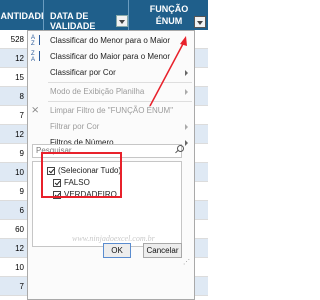 The height and width of the screenshot is (300, 320). Describe the element at coordinates (188, 264) in the screenshot. I see `resize-grip-icon: ⋰` at that location.